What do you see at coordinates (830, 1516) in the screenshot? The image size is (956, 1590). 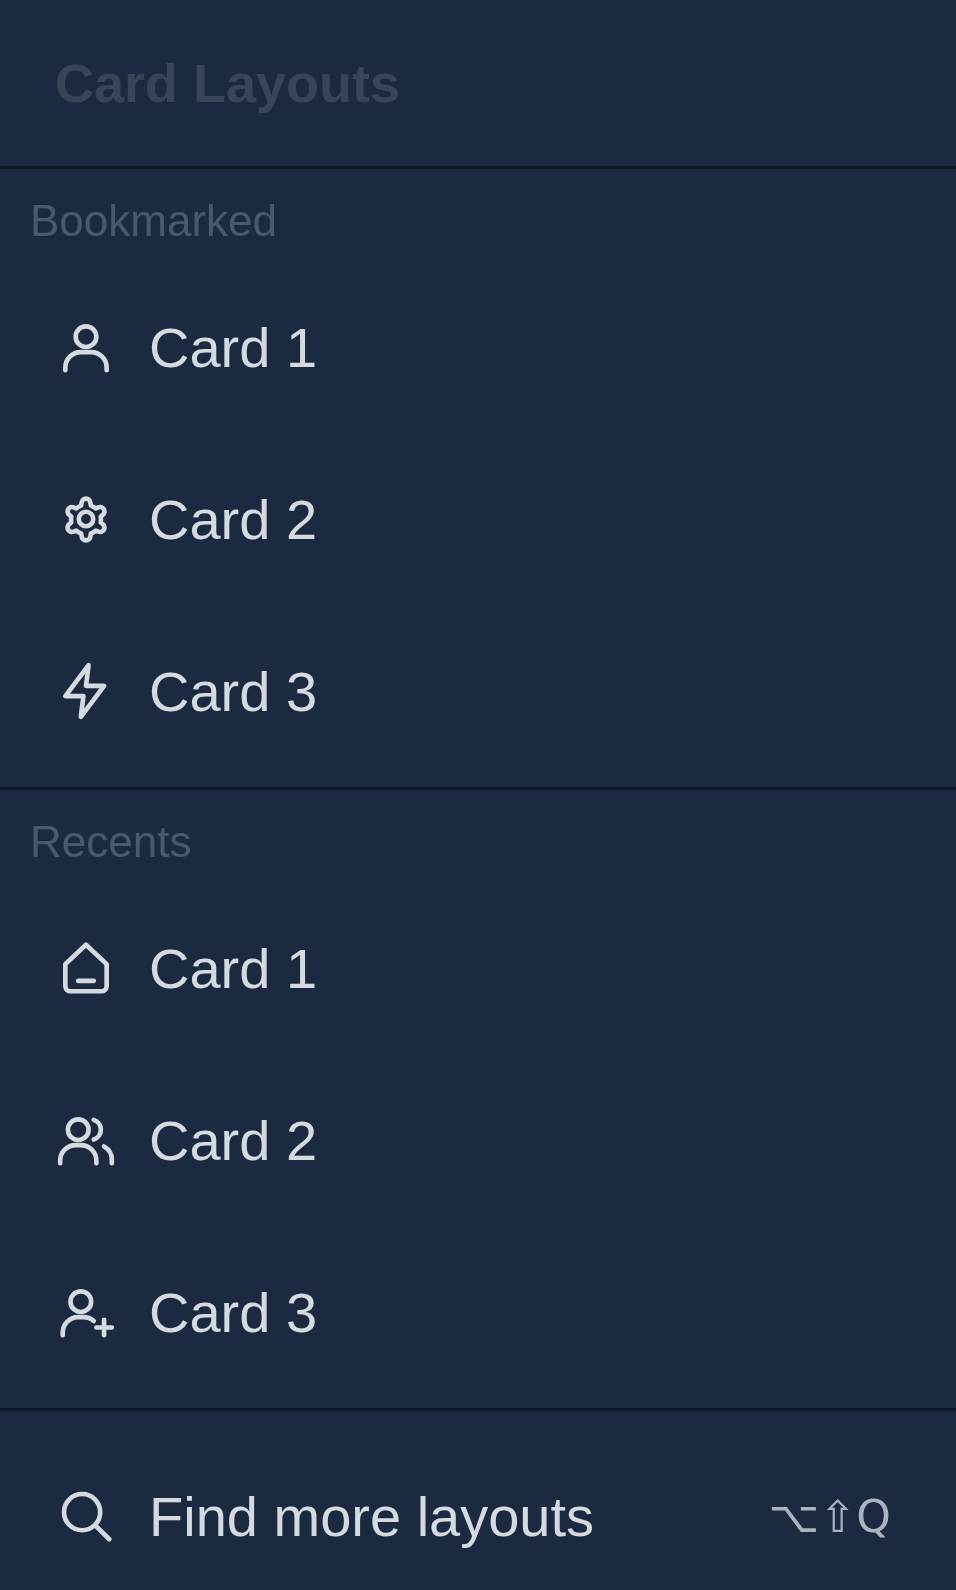 I see `keyboard-shortcut: ⌥⇧Q` at bounding box center [830, 1516].